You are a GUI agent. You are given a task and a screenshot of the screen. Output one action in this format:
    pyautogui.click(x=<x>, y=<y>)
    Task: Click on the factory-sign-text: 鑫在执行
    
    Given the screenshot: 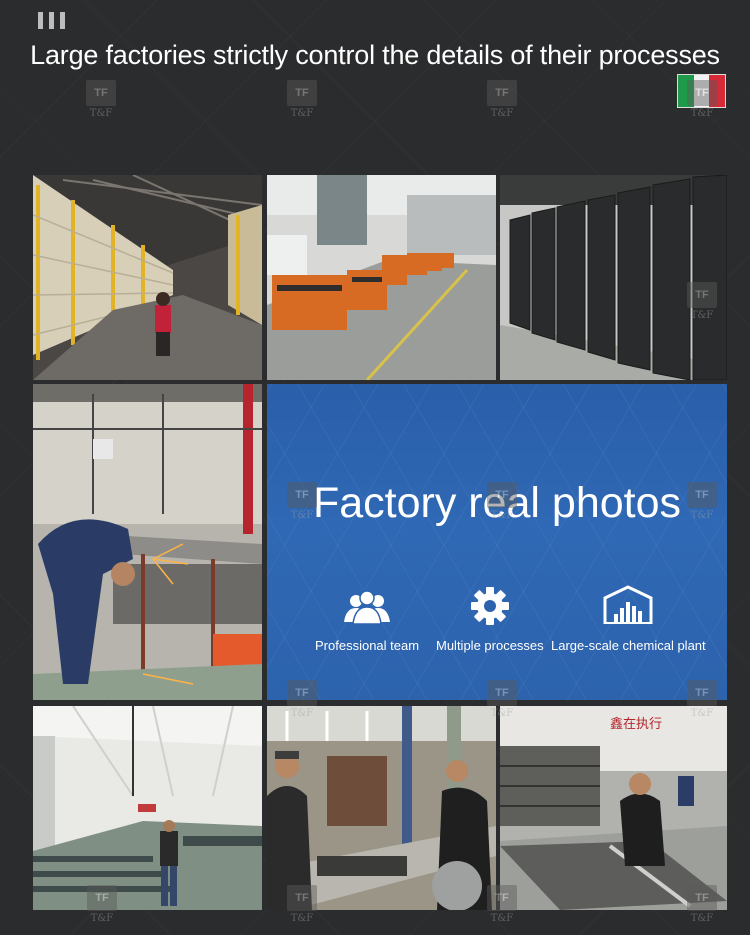 What is the action you would take?
    pyautogui.click(x=636, y=724)
    